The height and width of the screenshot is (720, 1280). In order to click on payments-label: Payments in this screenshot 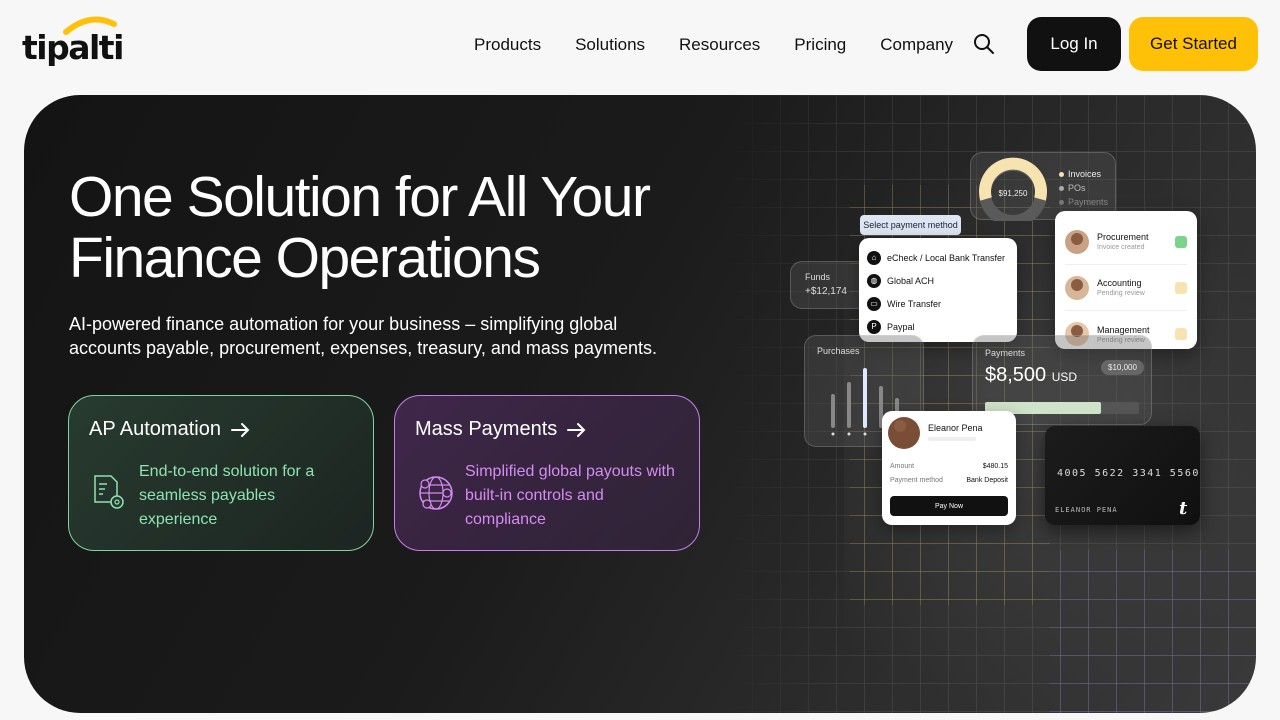, I will do `click(1005, 353)`.